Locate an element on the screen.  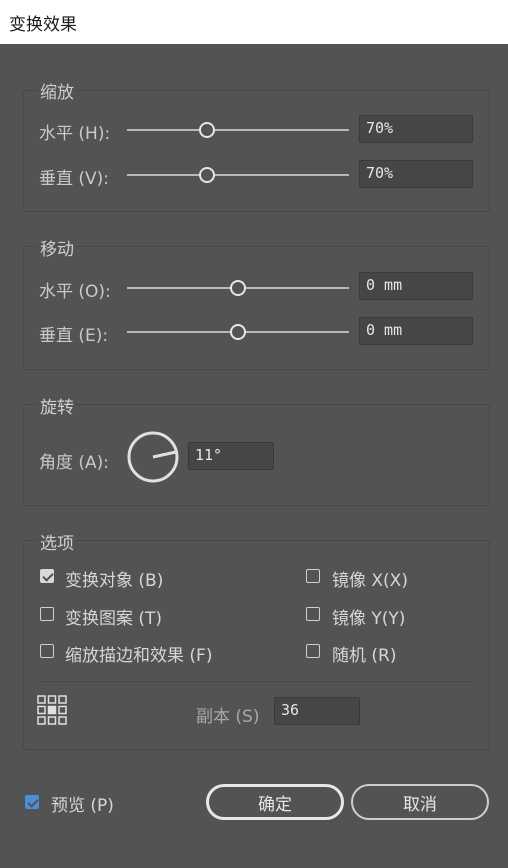
cancel-button: 取消 is located at coordinates (420, 802).